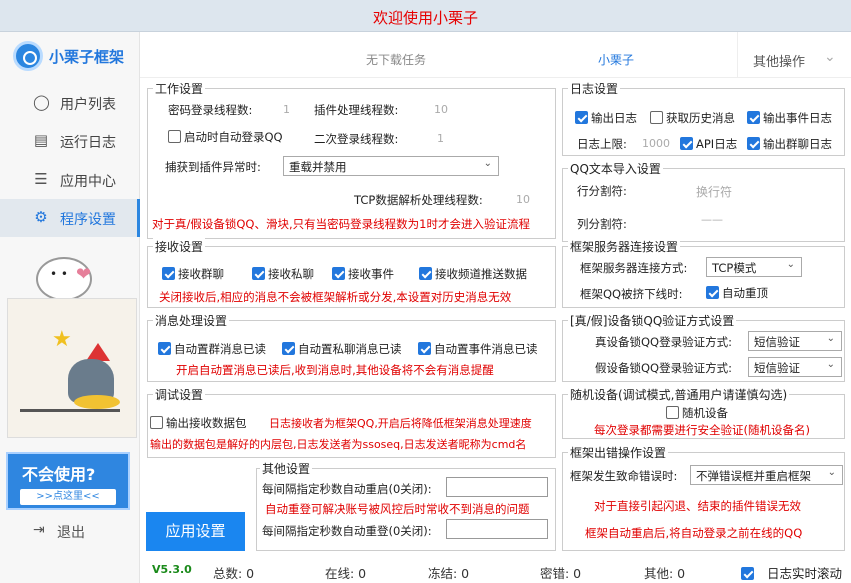 This screenshot has height=583, width=851. I want to click on group-log-checkbox: 输出群聊日志, so click(789, 144).